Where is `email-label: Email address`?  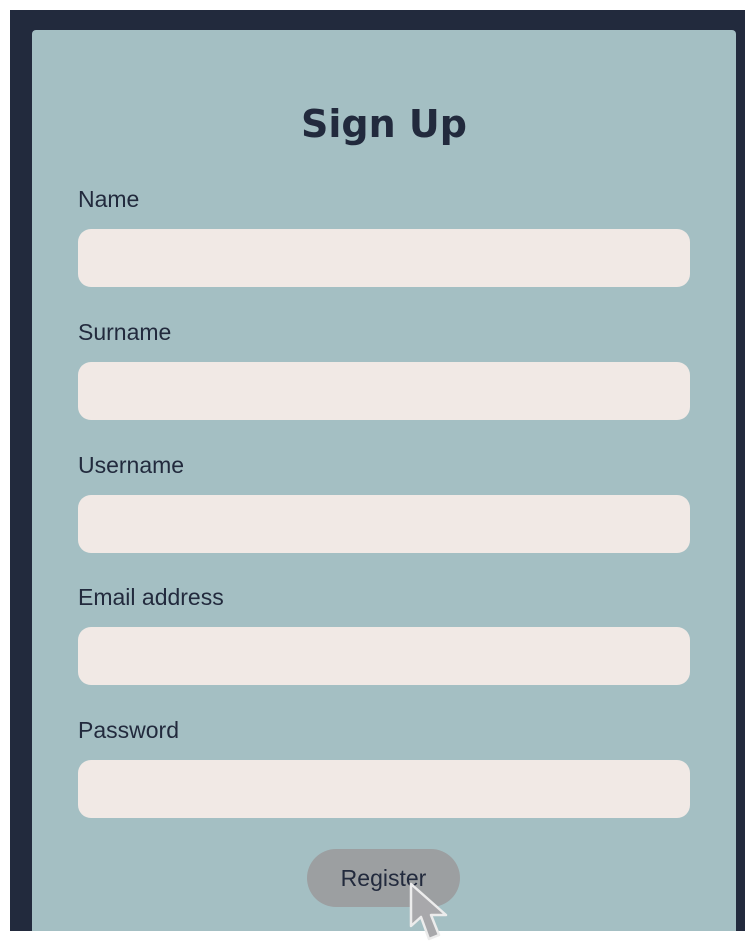
email-label: Email address is located at coordinates (151, 597).